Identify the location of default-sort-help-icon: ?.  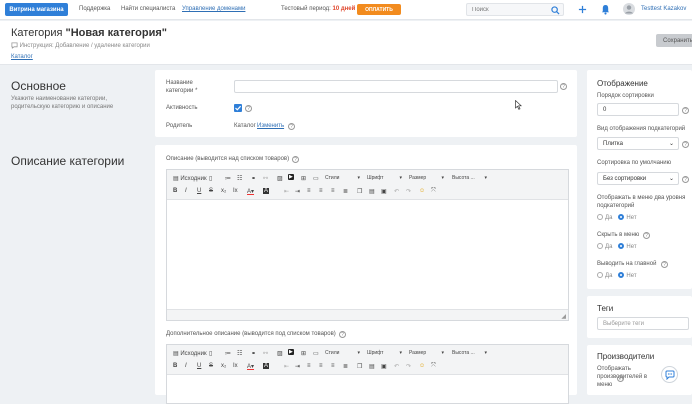
(685, 179).